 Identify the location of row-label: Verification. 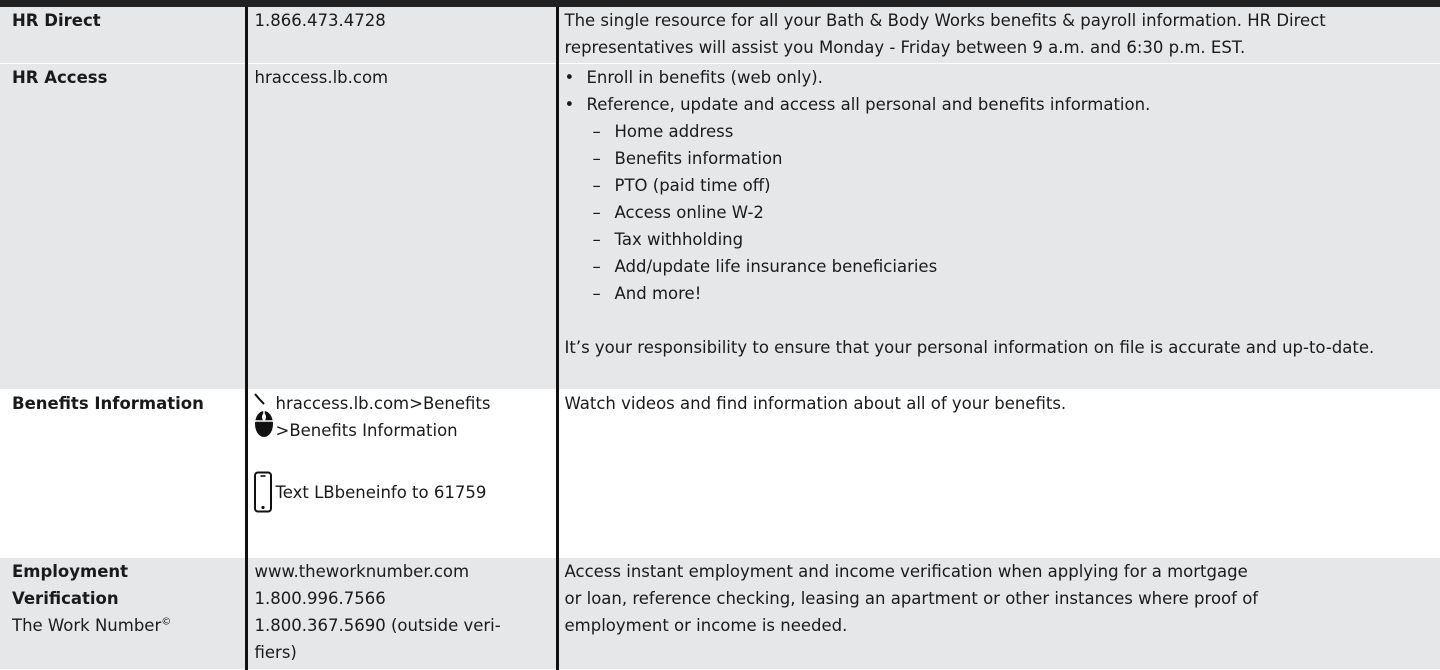
(128, 598).